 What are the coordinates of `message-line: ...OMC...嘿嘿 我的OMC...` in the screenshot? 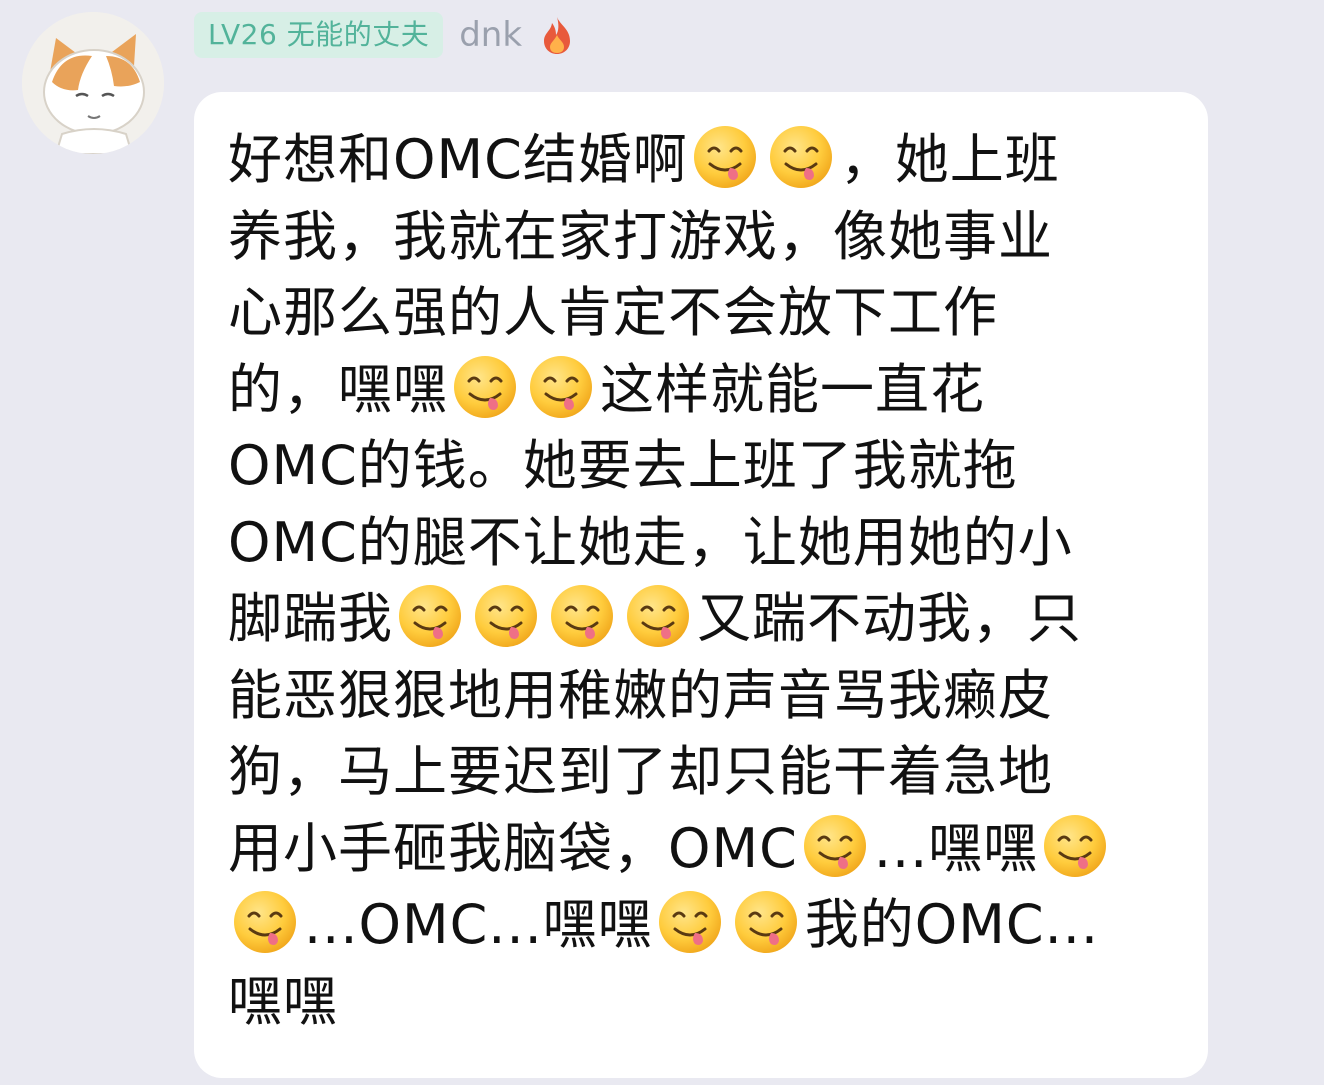 It's located at (700, 925).